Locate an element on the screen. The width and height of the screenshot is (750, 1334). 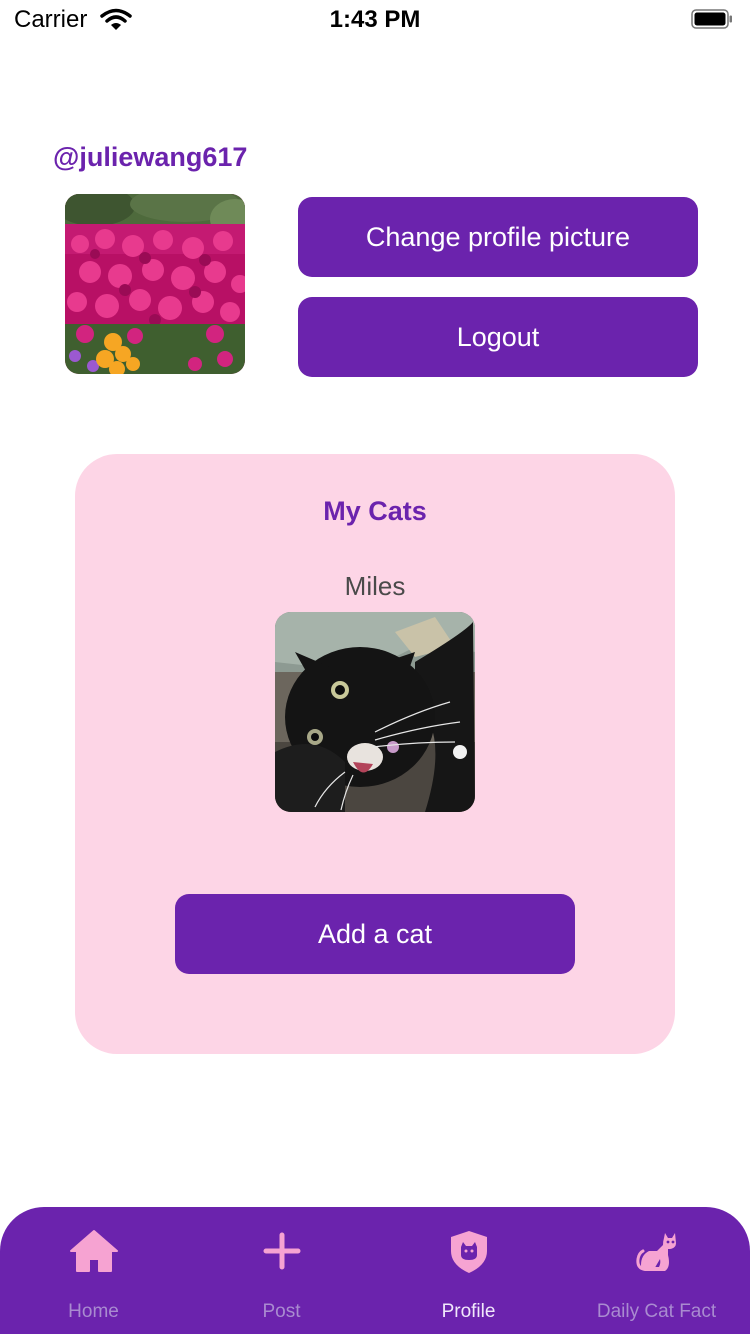
tab-daily-cat-fact: Daily Cat Fact is located at coordinates (656, 1270).